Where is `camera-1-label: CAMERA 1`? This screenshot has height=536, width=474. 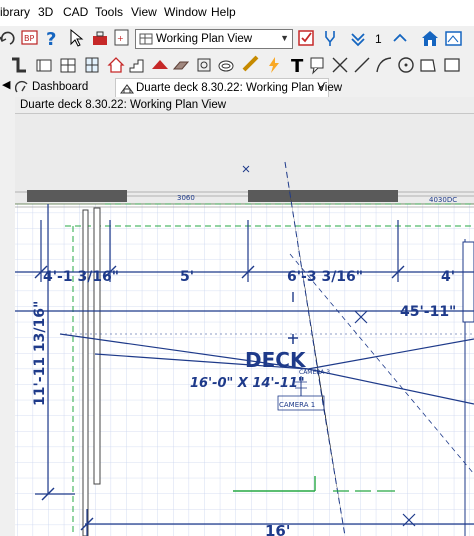 camera-1-label: CAMERA 1 is located at coordinates (297, 405).